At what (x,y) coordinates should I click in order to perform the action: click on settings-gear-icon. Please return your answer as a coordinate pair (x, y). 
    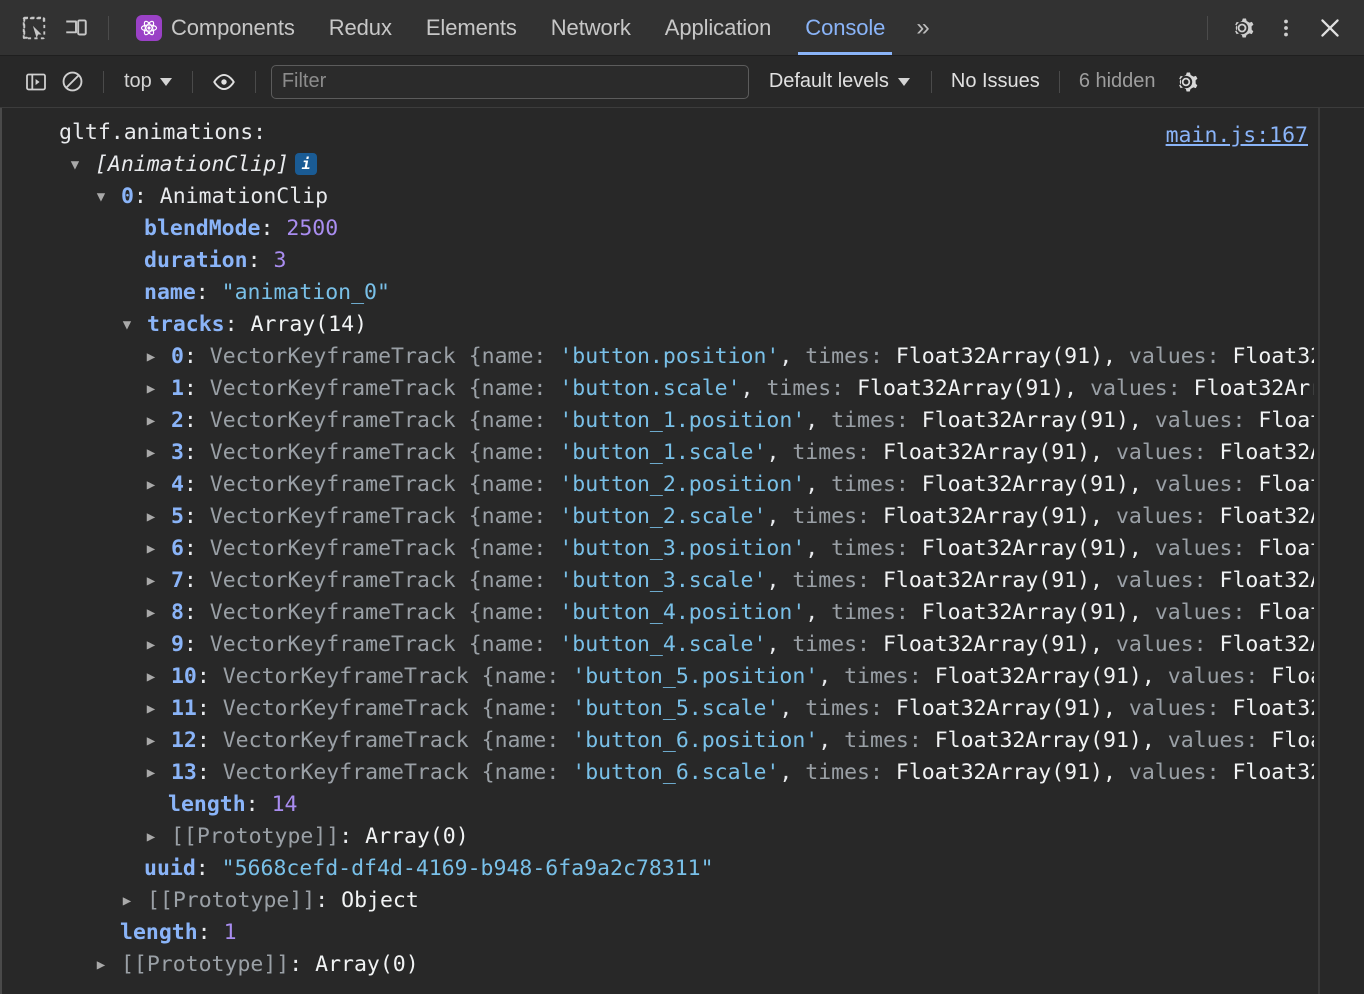
    Looking at the image, I should click on (1242, 28).